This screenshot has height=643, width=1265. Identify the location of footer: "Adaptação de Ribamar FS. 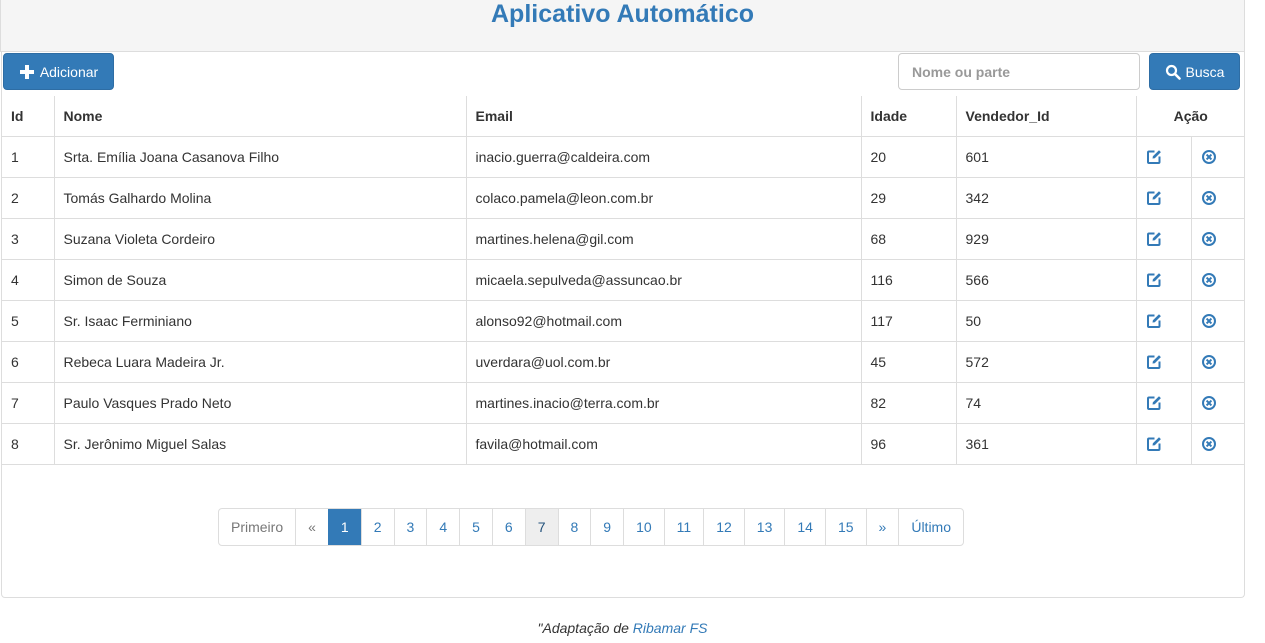
(622, 628).